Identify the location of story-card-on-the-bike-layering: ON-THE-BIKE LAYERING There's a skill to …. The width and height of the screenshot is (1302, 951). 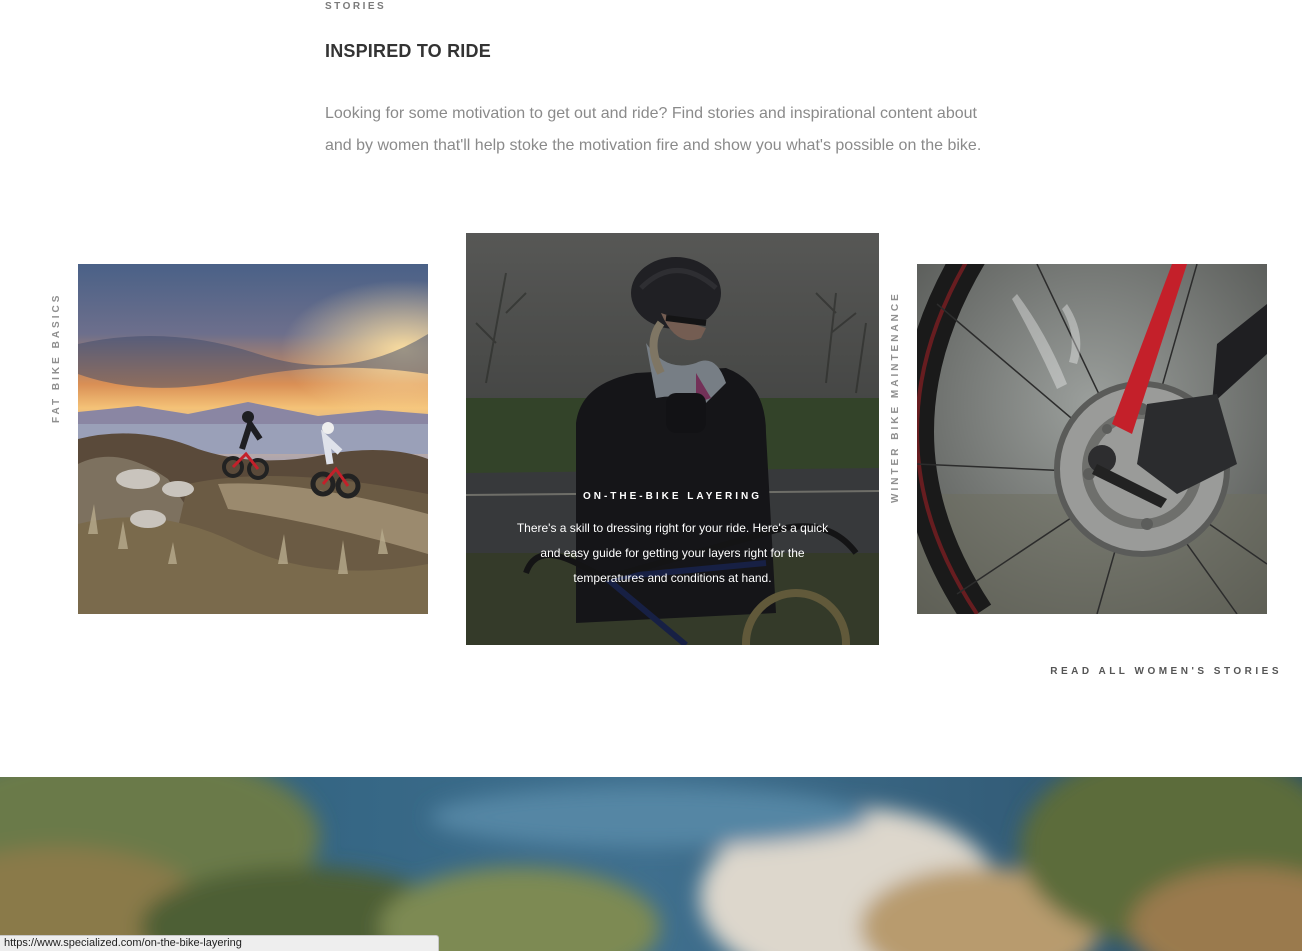
(672, 439).